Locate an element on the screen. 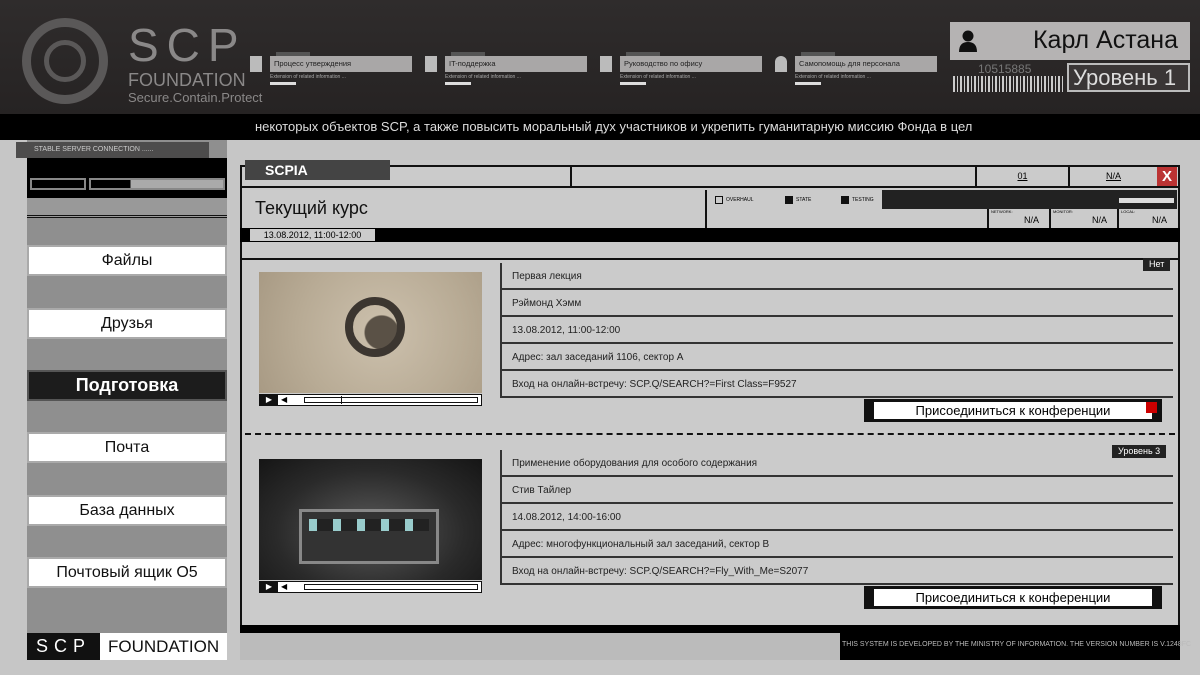 The image size is (1200, 675). user-card: Карл Астана is located at coordinates (1070, 41).